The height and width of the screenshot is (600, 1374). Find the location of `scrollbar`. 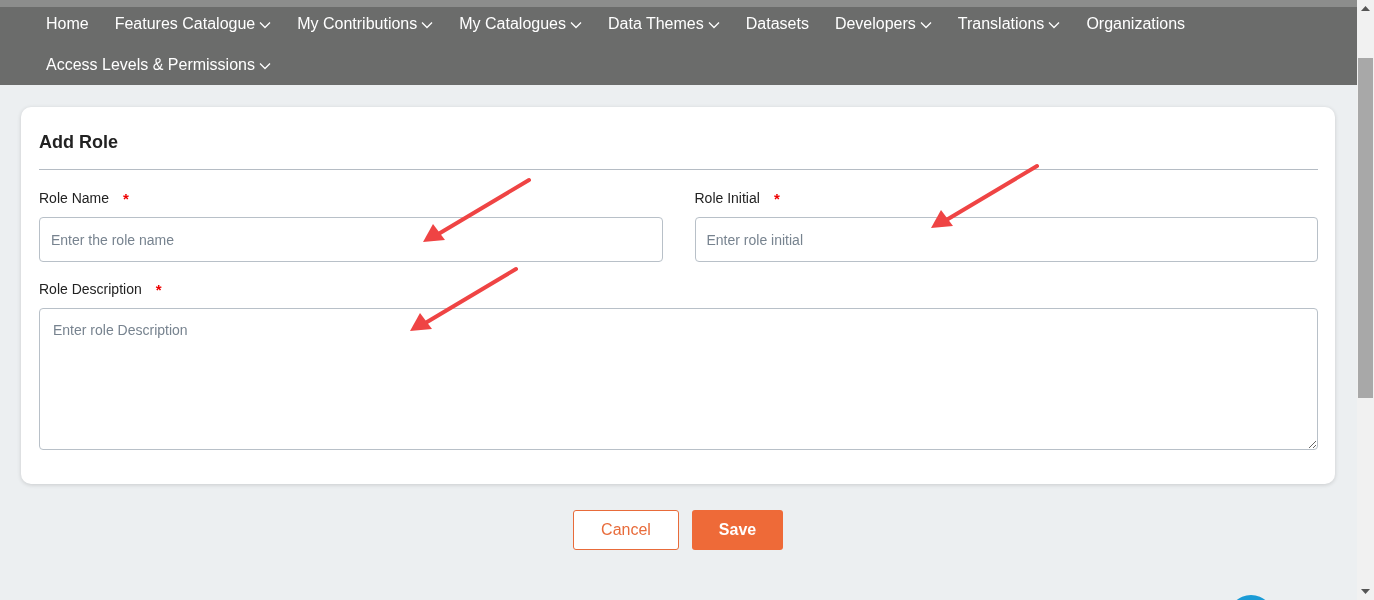

scrollbar is located at coordinates (1365, 300).